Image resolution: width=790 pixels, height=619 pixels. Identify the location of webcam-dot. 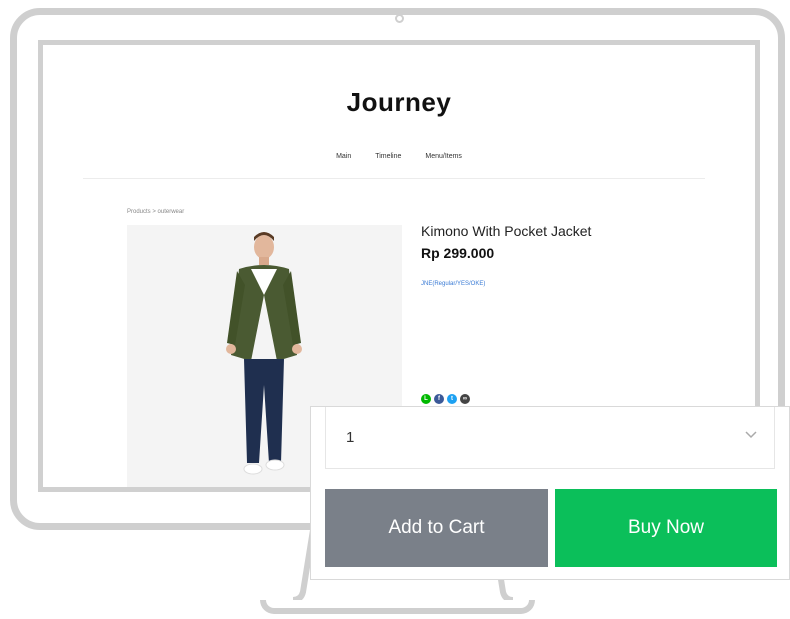
(399, 18).